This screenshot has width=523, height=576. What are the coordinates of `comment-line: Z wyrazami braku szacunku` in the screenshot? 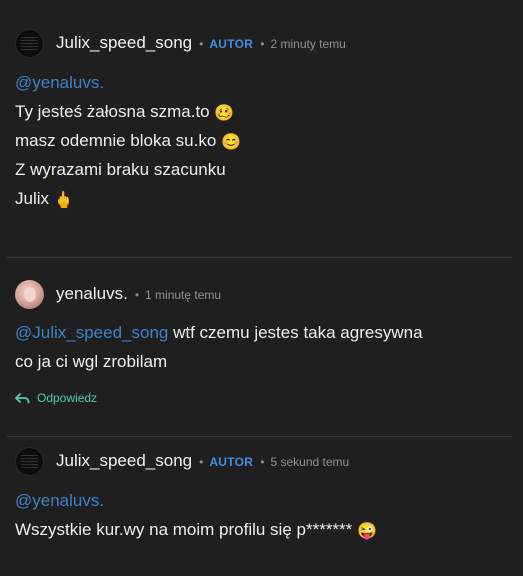 It's located at (120, 169).